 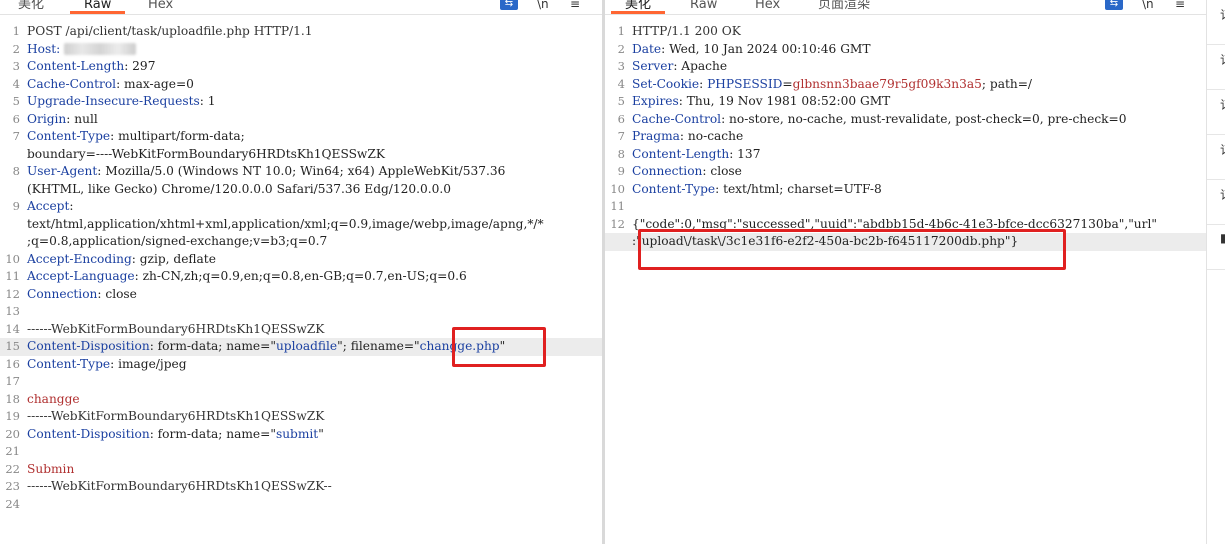 What do you see at coordinates (12, 328) in the screenshot?
I see `line-number: 14` at bounding box center [12, 328].